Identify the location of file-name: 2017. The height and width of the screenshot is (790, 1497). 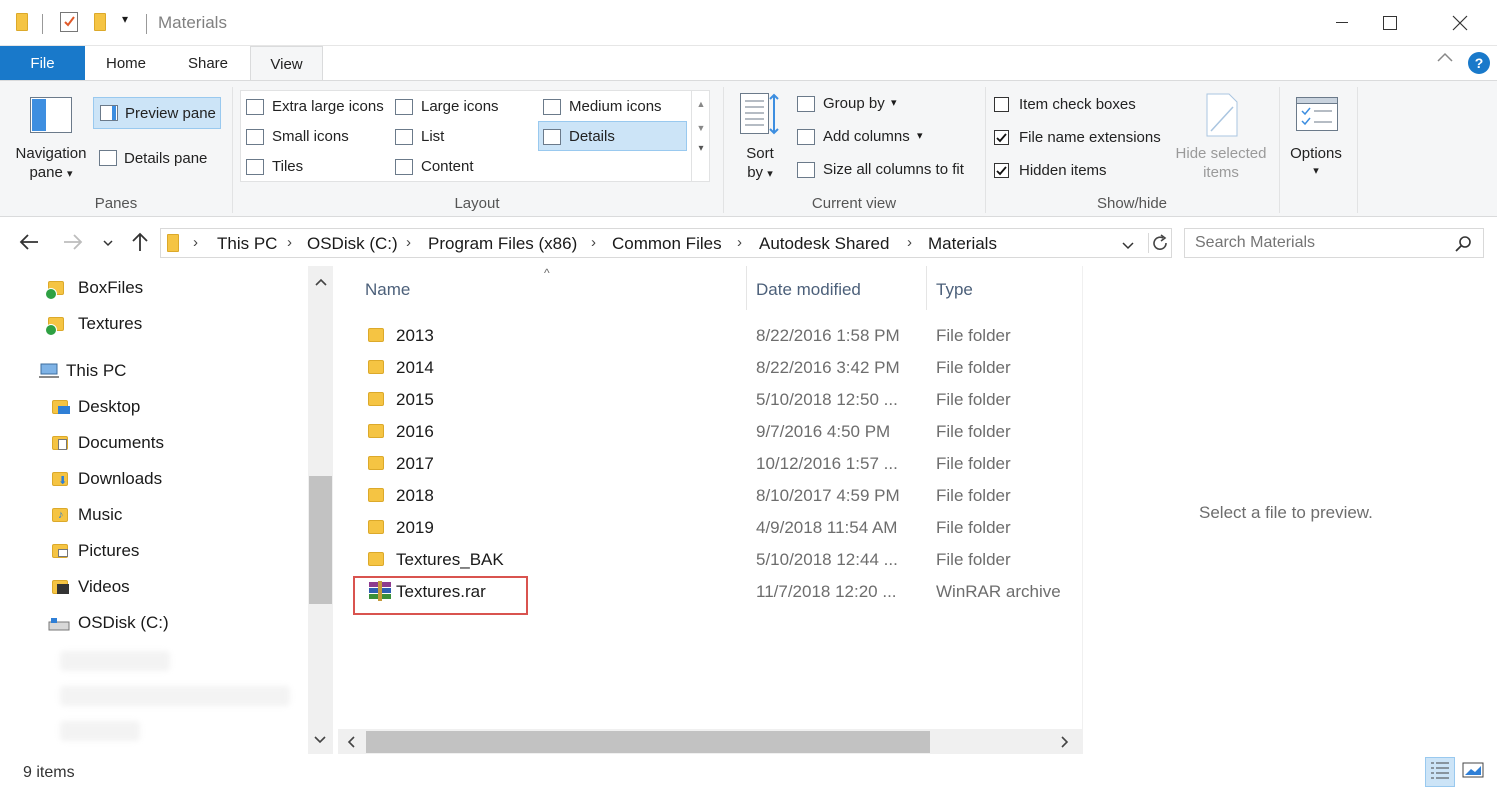
(415, 463).